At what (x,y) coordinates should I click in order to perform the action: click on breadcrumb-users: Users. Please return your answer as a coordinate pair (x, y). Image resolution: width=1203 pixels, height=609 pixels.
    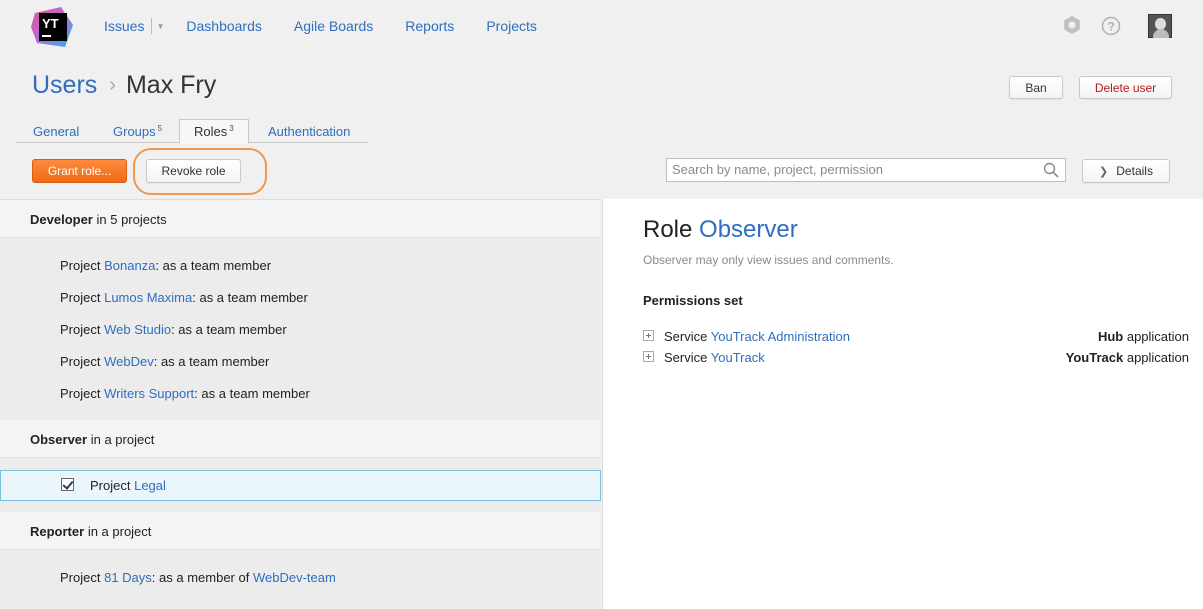
    Looking at the image, I should click on (64, 85).